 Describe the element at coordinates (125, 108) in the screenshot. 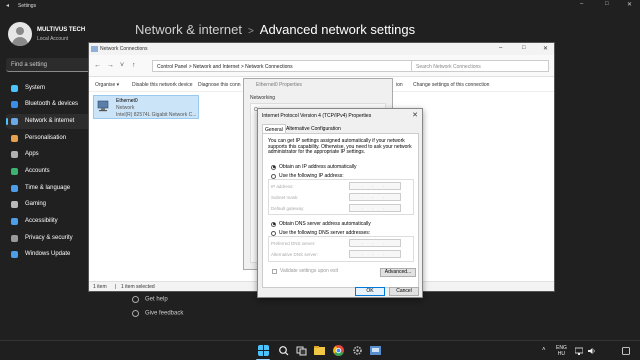

I see `adapter-status: Network` at that location.